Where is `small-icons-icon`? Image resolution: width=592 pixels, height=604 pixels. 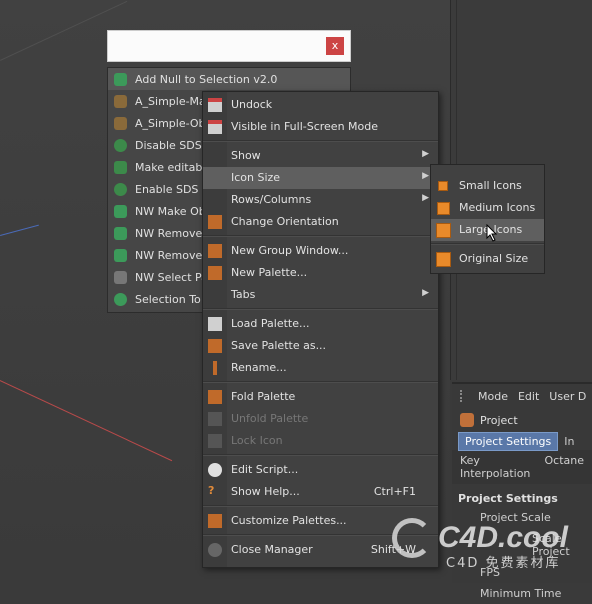
small-icons-icon is located at coordinates (443, 186).